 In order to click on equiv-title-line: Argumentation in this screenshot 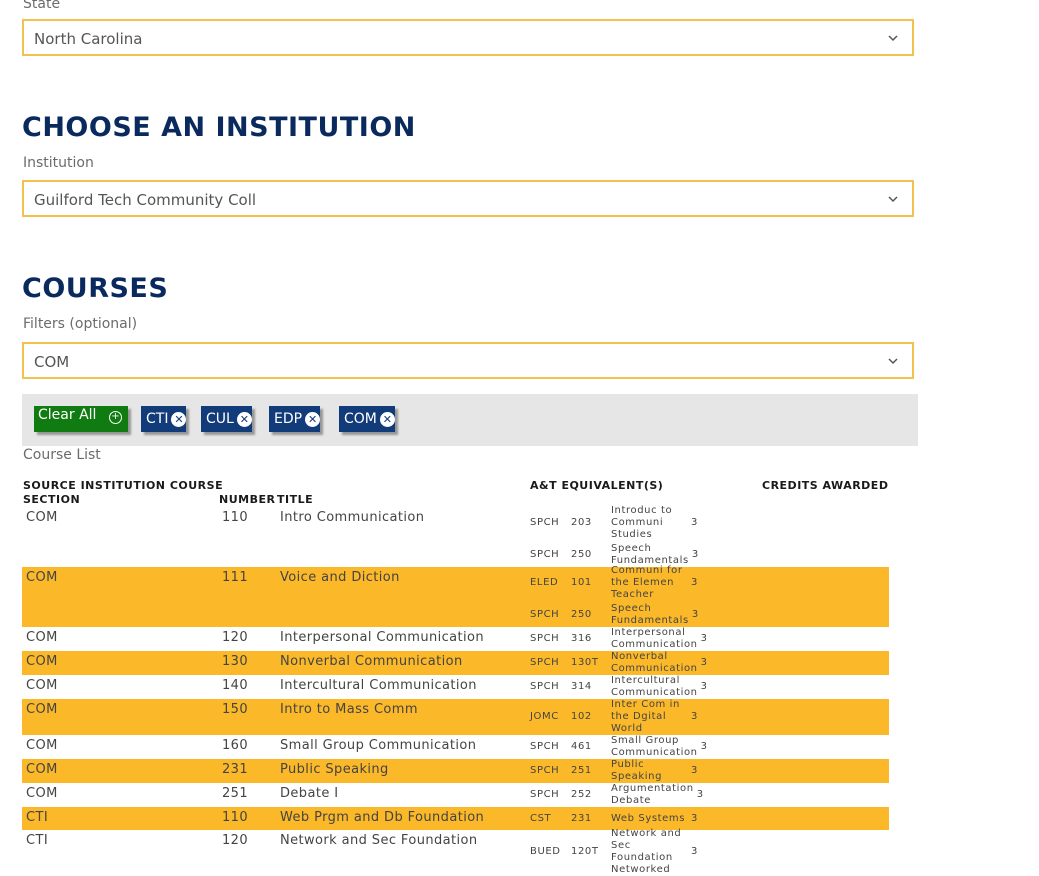, I will do `click(652, 788)`.